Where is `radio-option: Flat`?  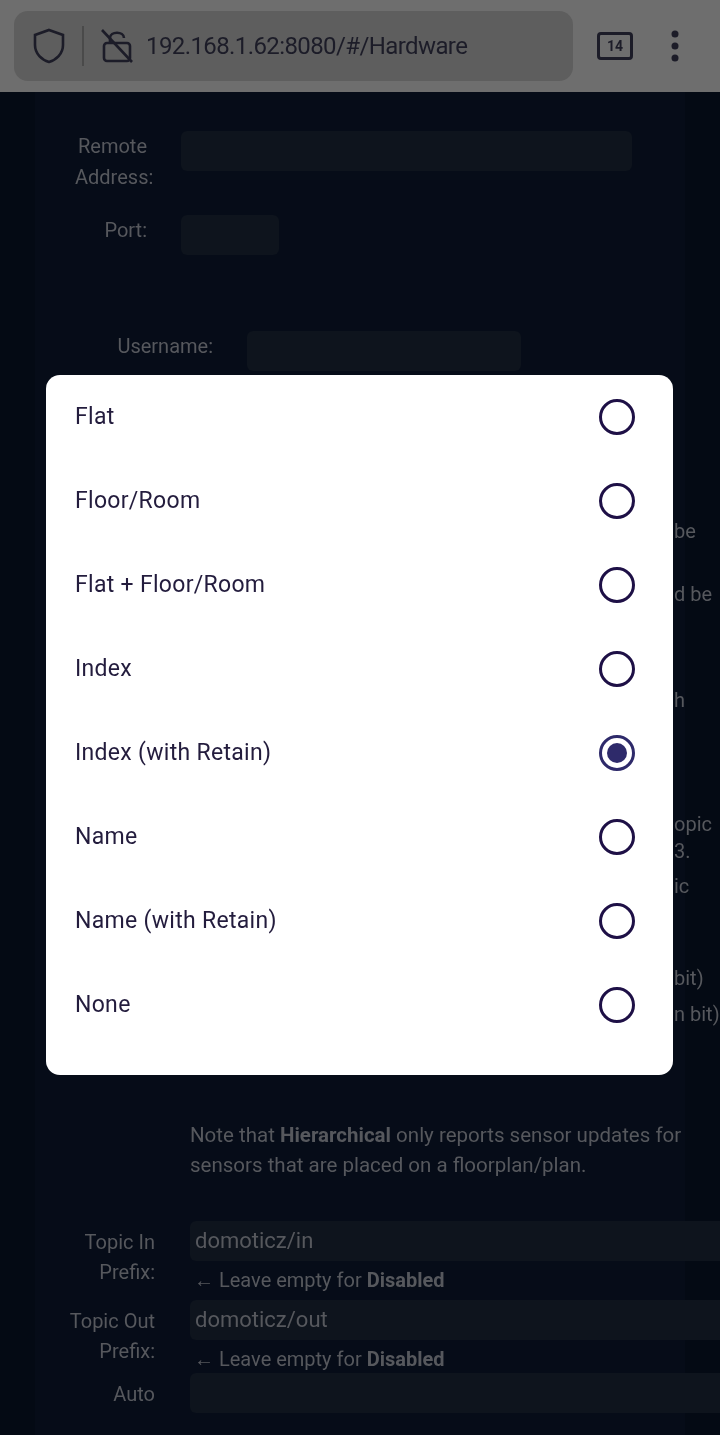 radio-option: Flat is located at coordinates (359, 417).